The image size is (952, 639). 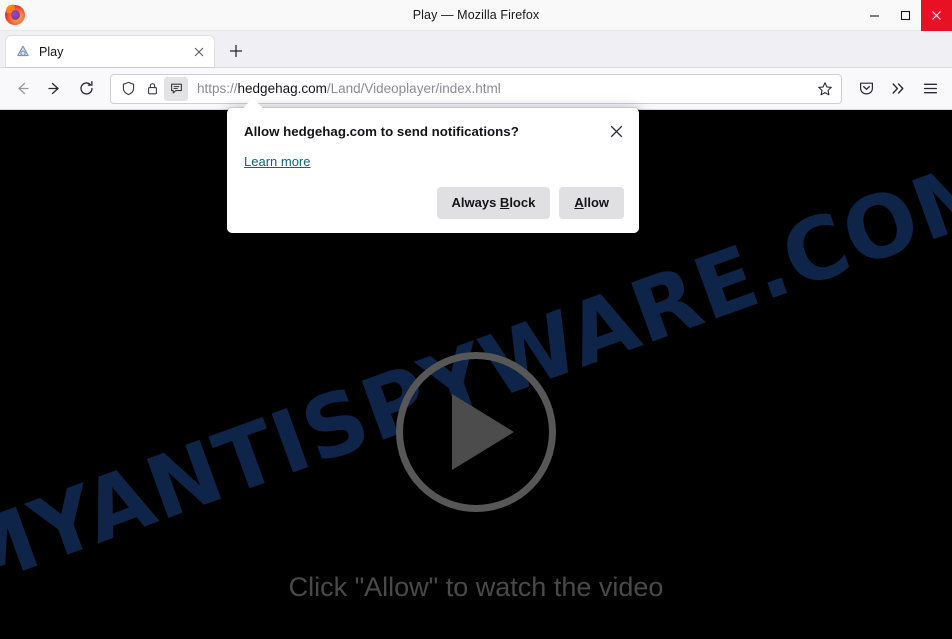 What do you see at coordinates (936, 15) in the screenshot?
I see `close-window-button` at bounding box center [936, 15].